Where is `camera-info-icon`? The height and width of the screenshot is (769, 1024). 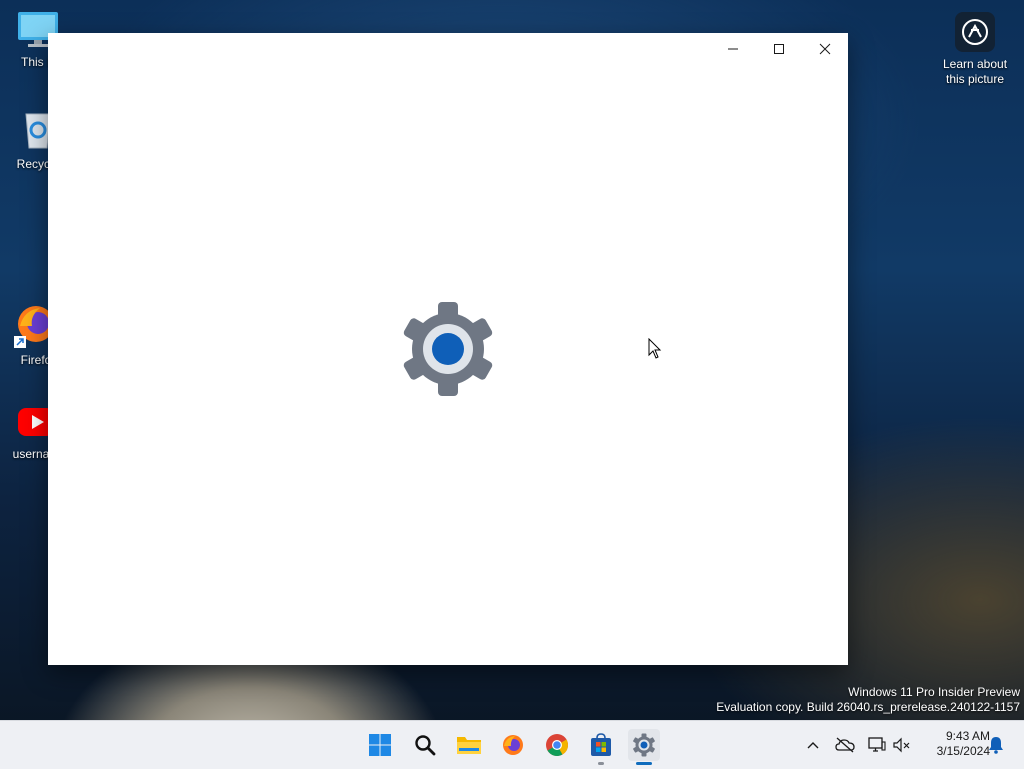
camera-info-icon is located at coordinates (975, 32).